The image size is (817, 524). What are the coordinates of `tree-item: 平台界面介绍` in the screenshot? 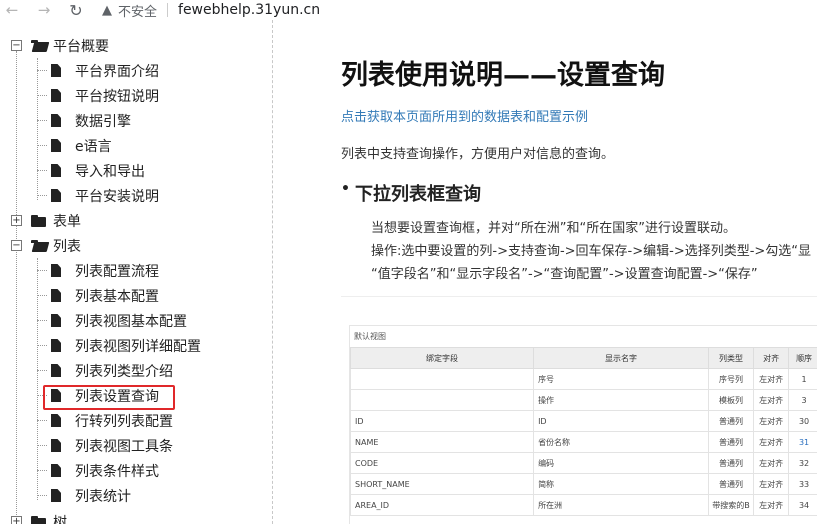 It's located at (98, 70).